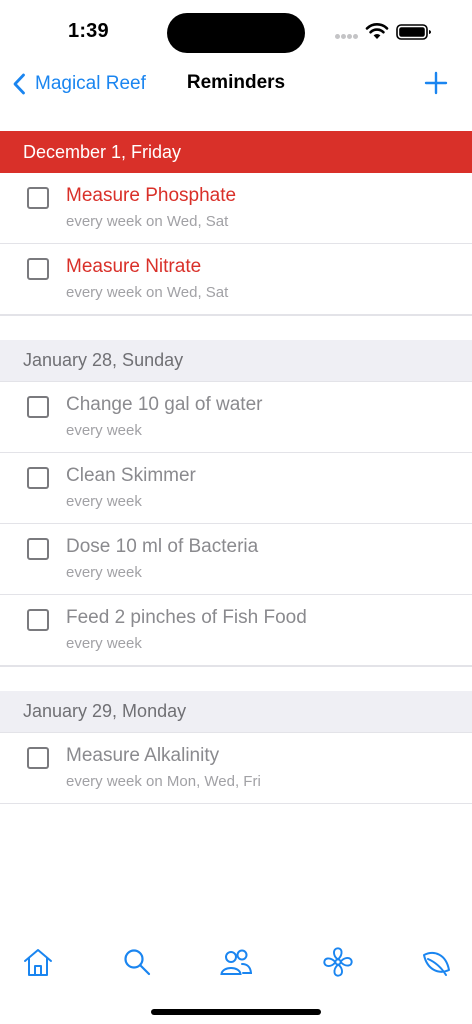  What do you see at coordinates (105, 711) in the screenshot?
I see `section-date: January 29, Monday` at bounding box center [105, 711].